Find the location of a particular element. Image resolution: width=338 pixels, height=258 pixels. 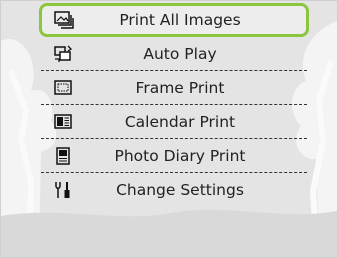

auto-play-icon is located at coordinates (63, 54).